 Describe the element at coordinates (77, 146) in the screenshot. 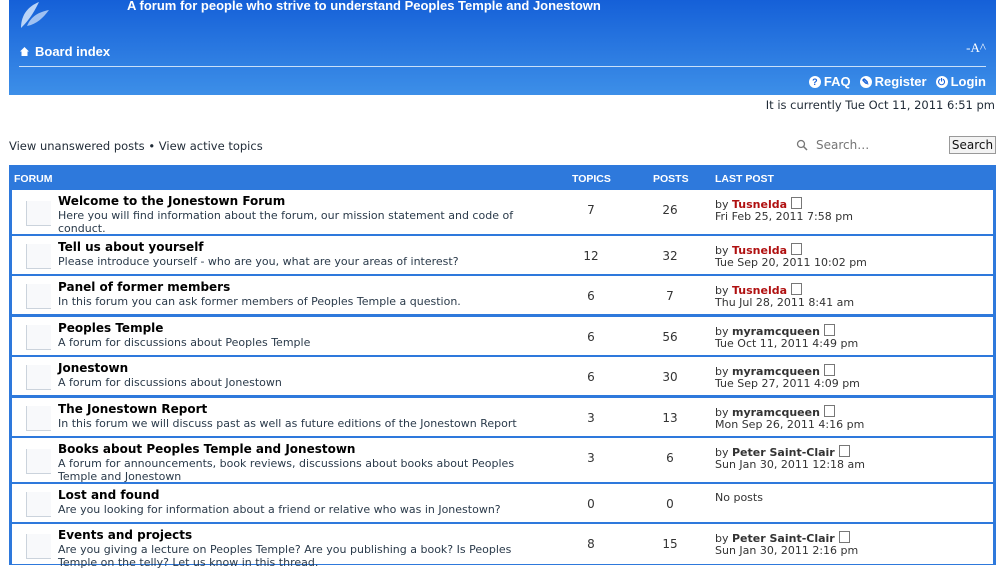

I see `unanswered-posts-link: View unanswered posts` at that location.